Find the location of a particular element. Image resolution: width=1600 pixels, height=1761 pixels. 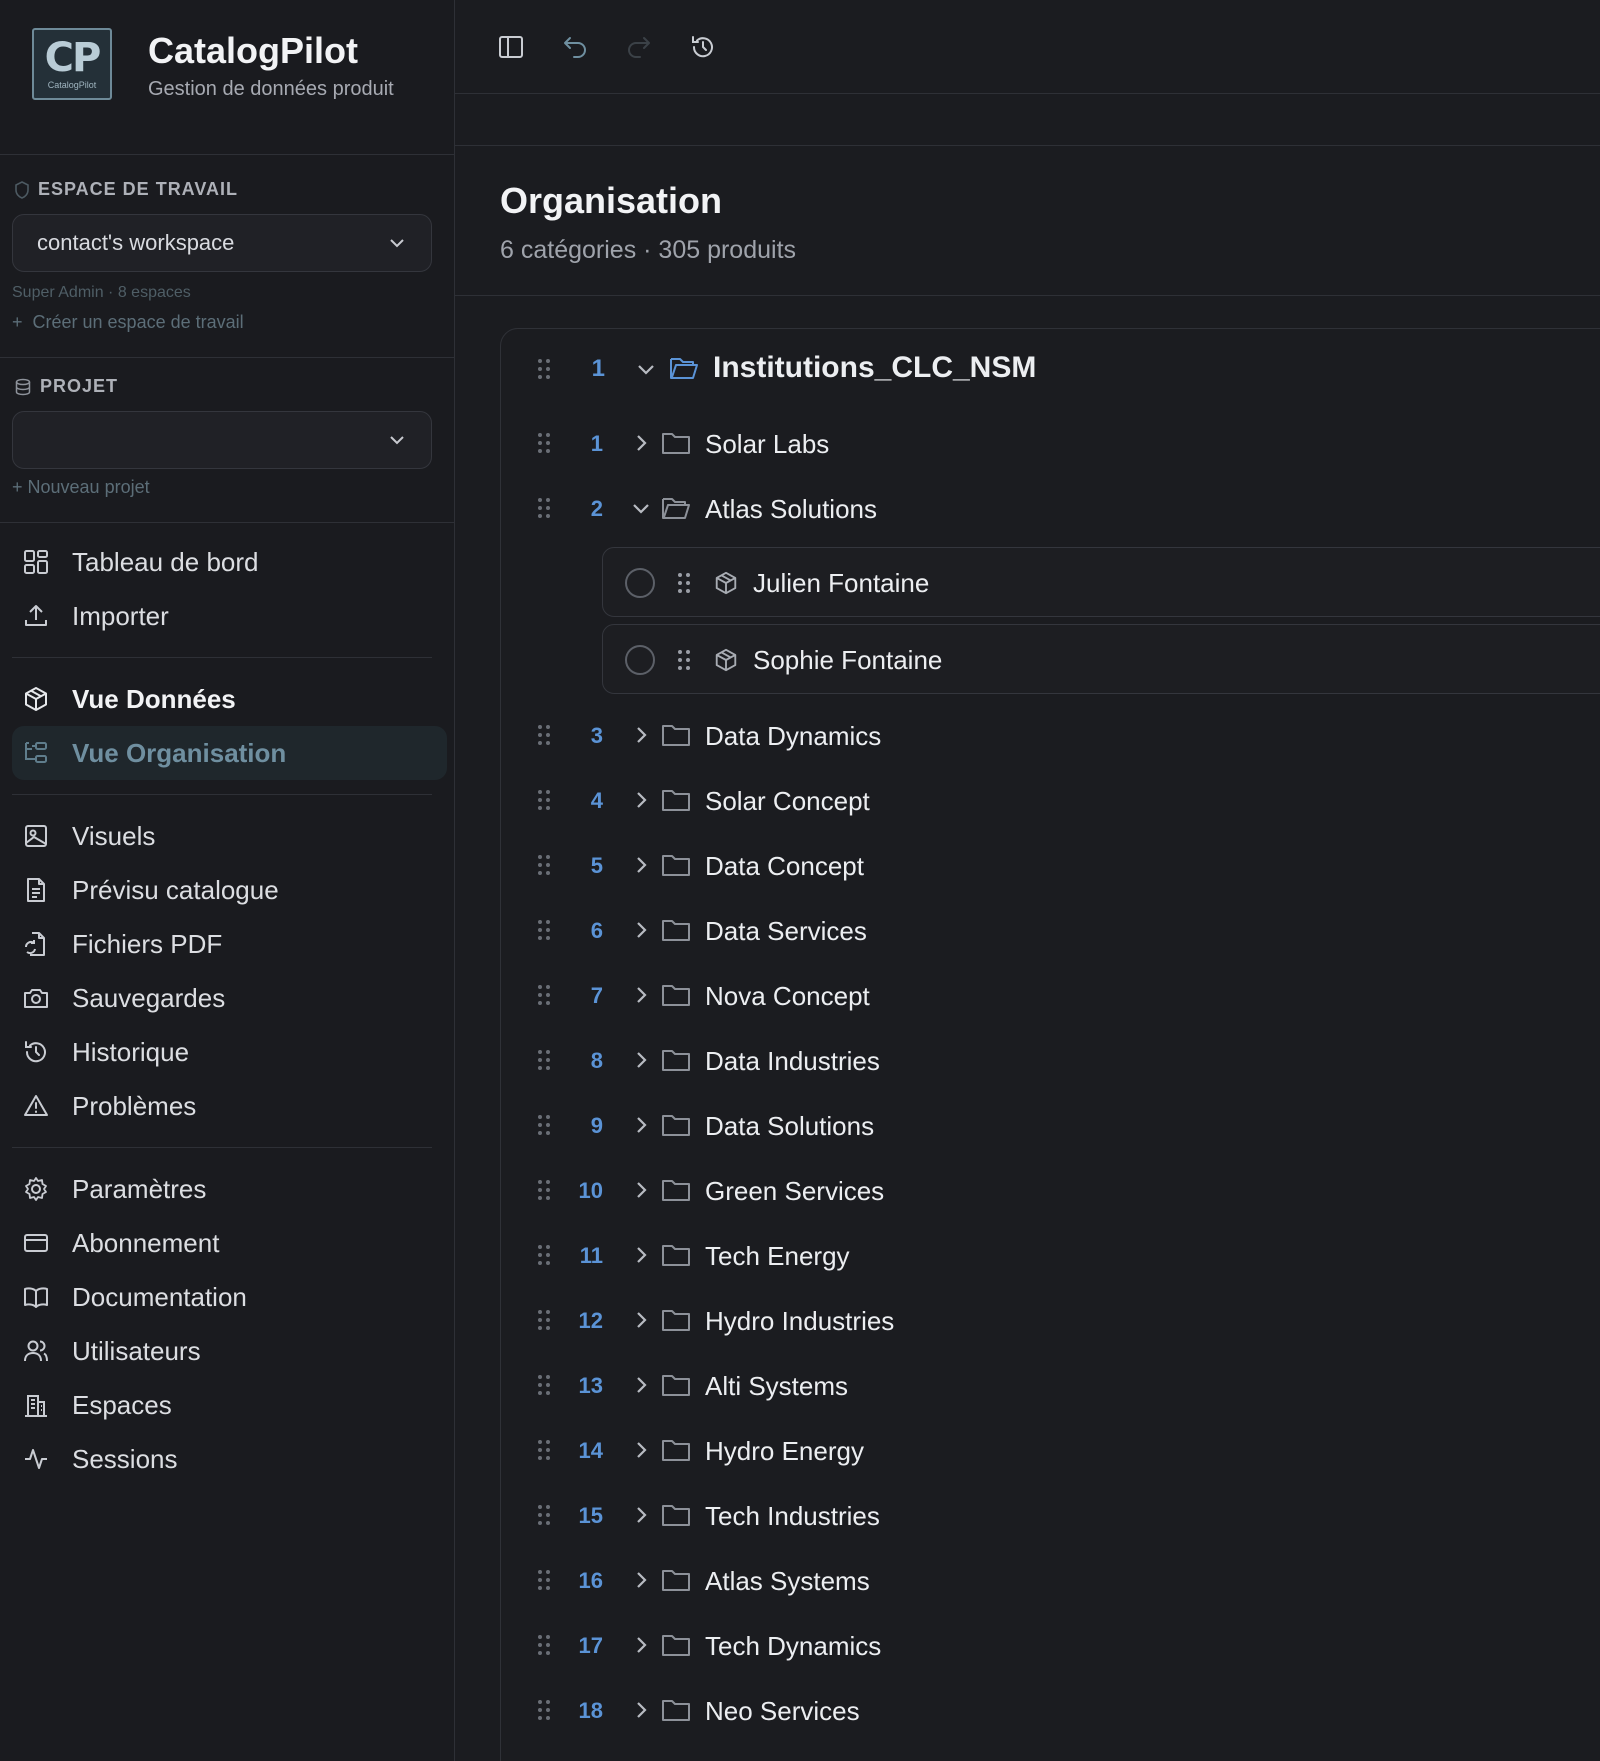

tree-category-row: 1 Solar Labs is located at coordinates (1050, 443).